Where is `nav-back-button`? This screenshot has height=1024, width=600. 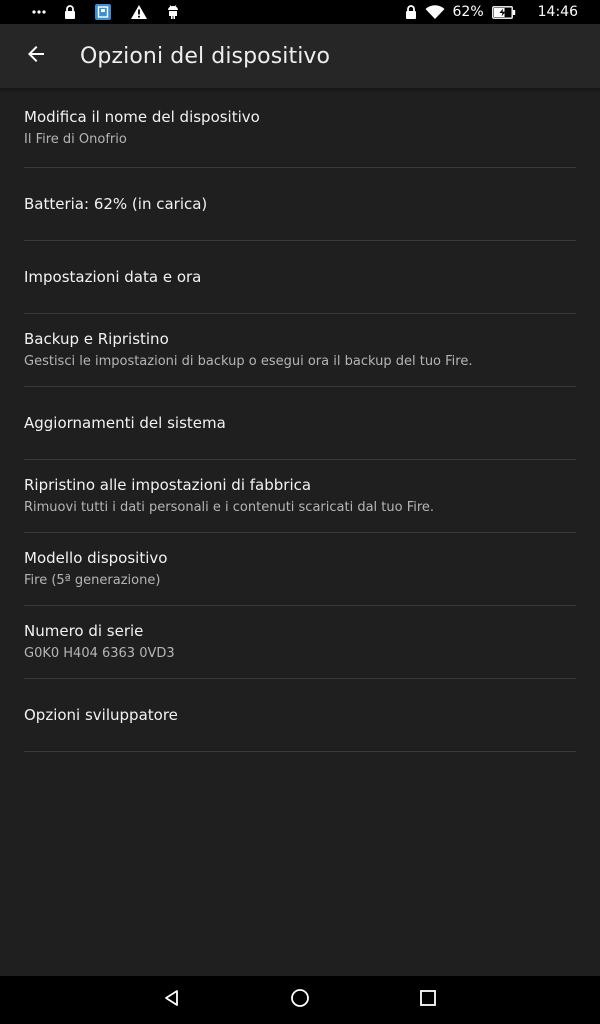
nav-back-button is located at coordinates (172, 1000).